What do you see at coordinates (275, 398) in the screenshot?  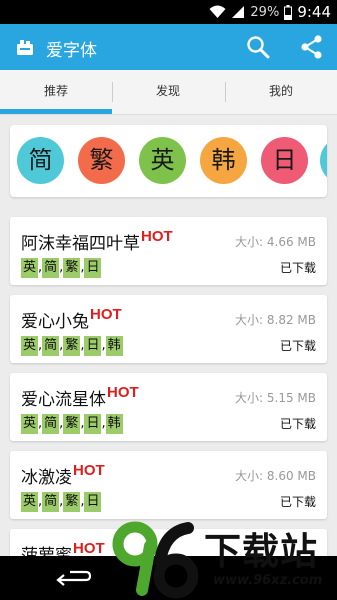 I see `font-size: 大小: 5.15 MB` at bounding box center [275, 398].